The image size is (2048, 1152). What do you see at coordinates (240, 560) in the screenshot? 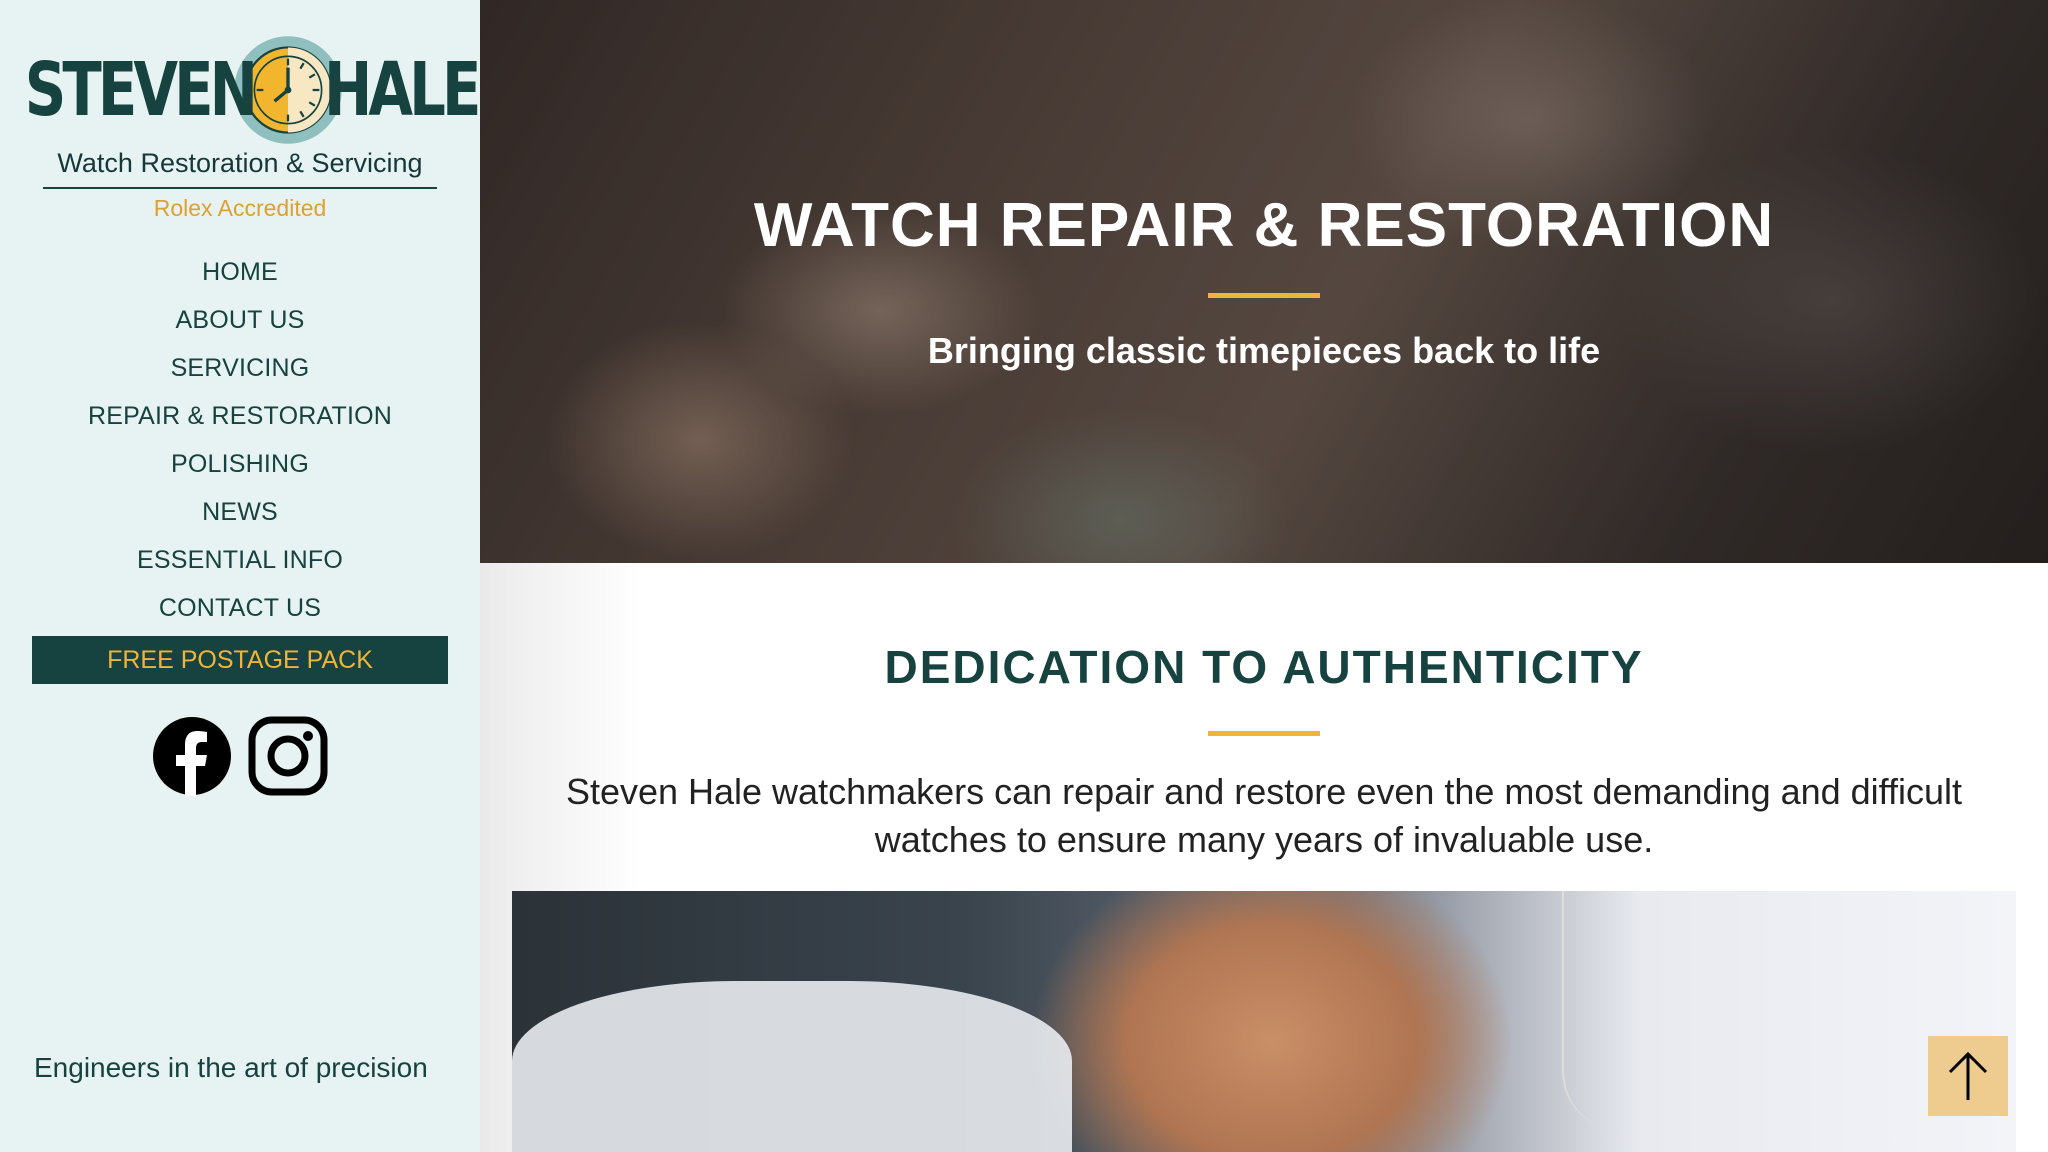
I see `nav-item-essential-info: ESSENTIAL INFO` at bounding box center [240, 560].